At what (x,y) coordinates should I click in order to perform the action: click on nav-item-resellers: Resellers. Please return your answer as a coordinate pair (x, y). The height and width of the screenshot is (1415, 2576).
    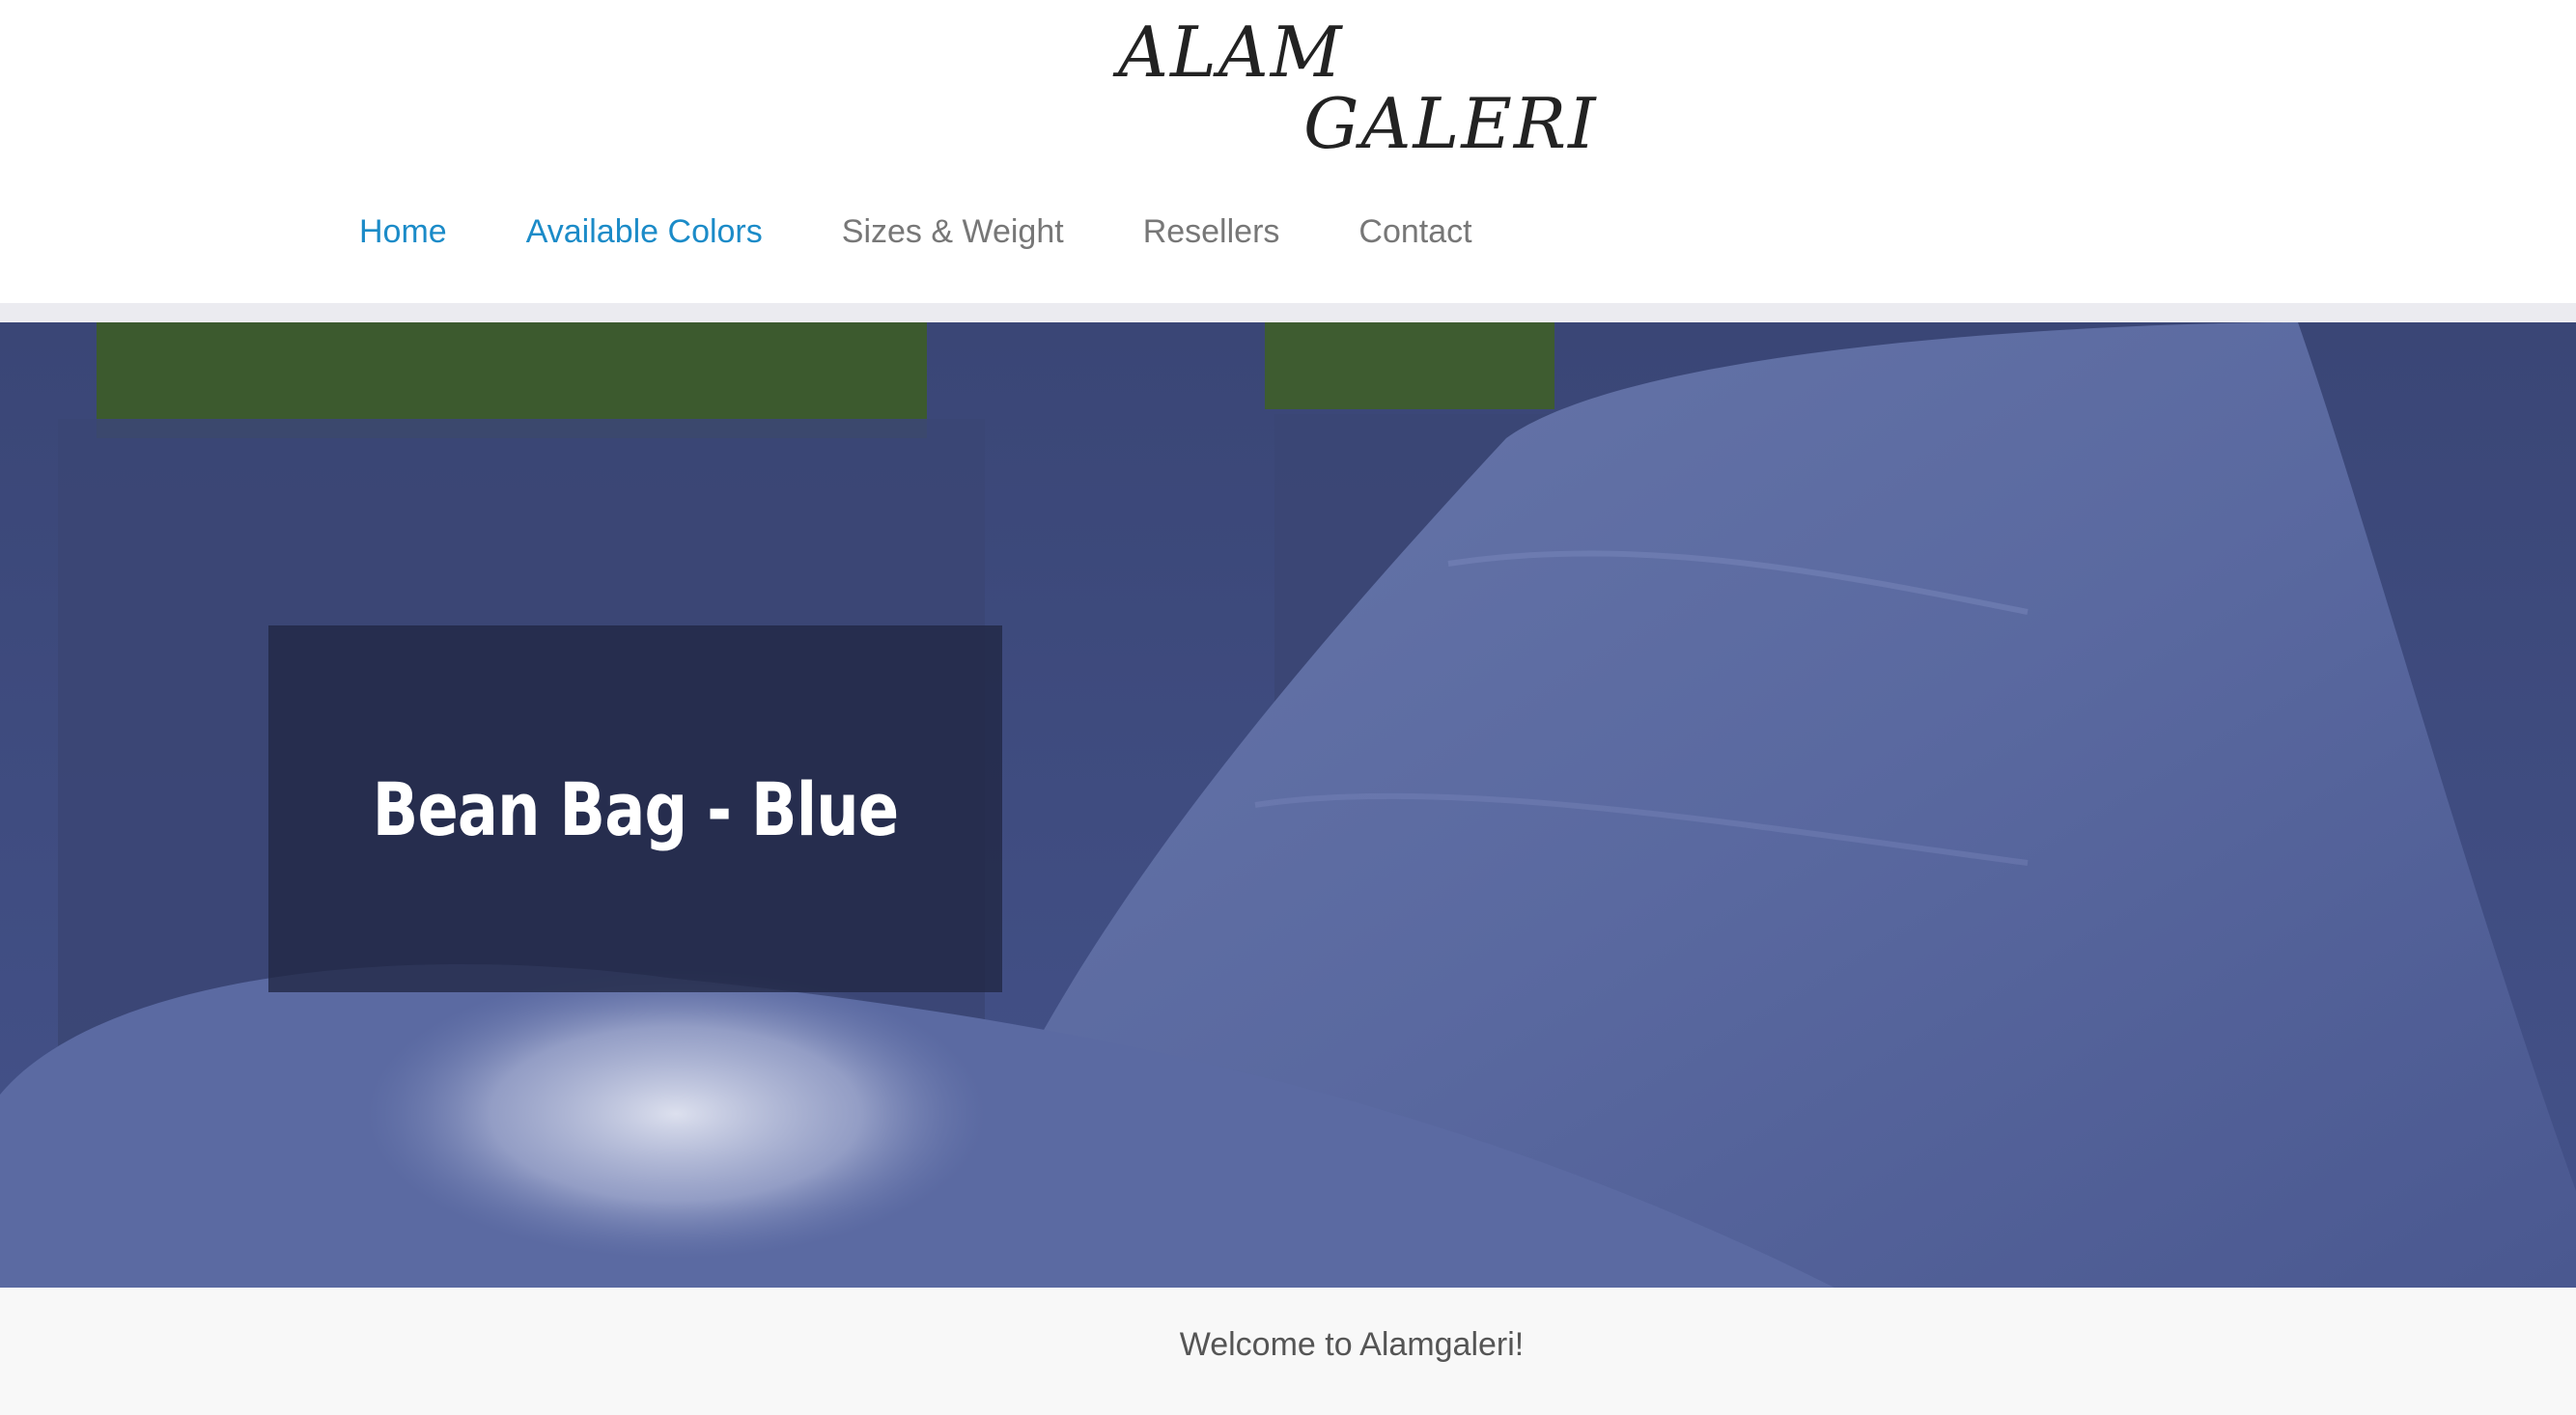
    Looking at the image, I should click on (1212, 232).